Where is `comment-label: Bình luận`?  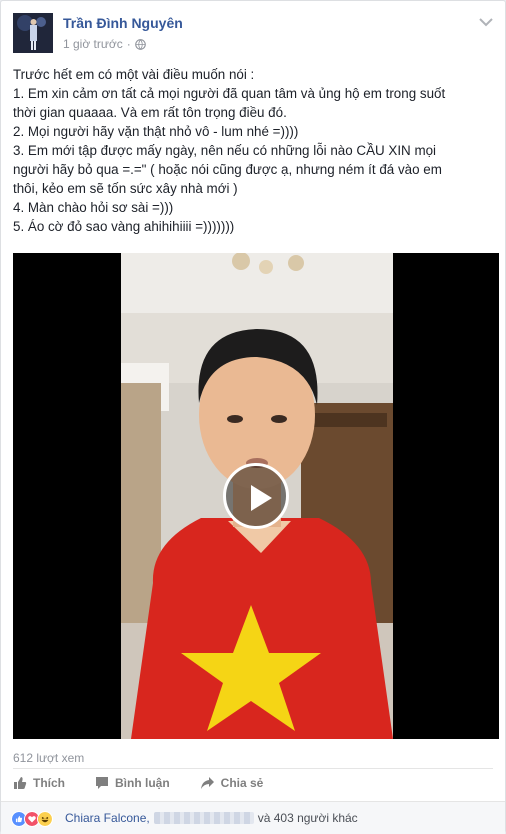 comment-label: Bình luận is located at coordinates (142, 783).